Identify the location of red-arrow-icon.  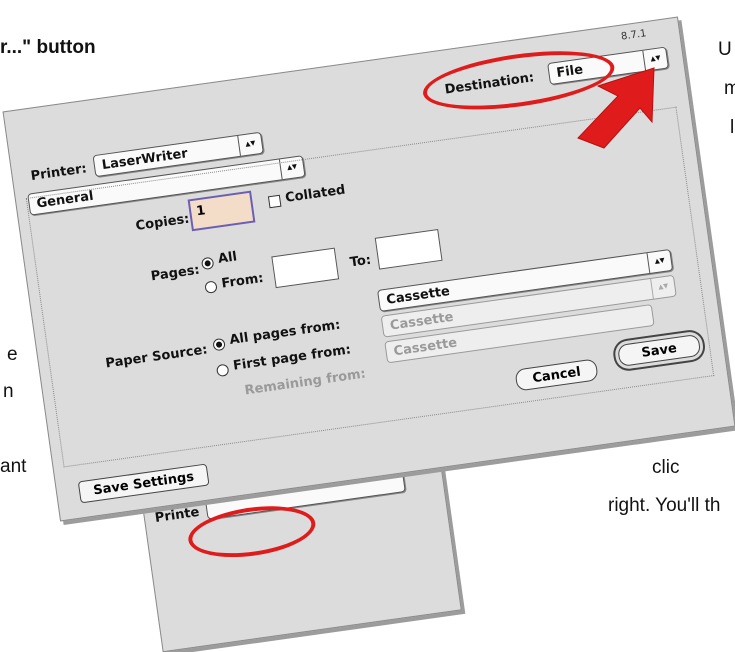
(616, 108).